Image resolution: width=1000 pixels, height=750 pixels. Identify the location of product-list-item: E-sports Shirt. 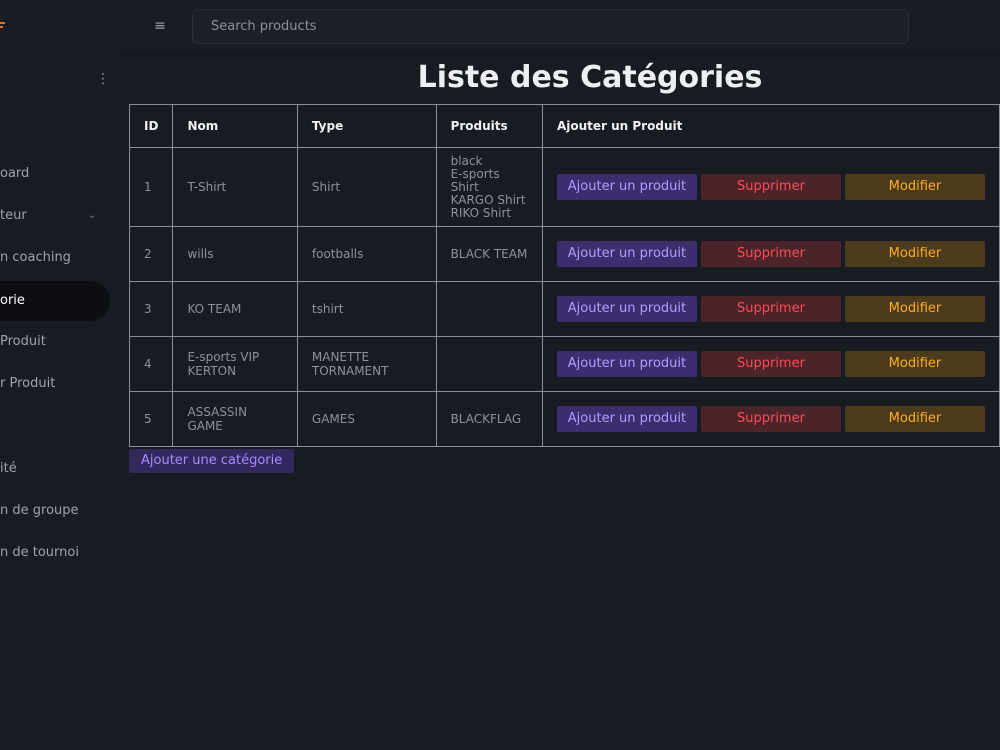
(475, 180).